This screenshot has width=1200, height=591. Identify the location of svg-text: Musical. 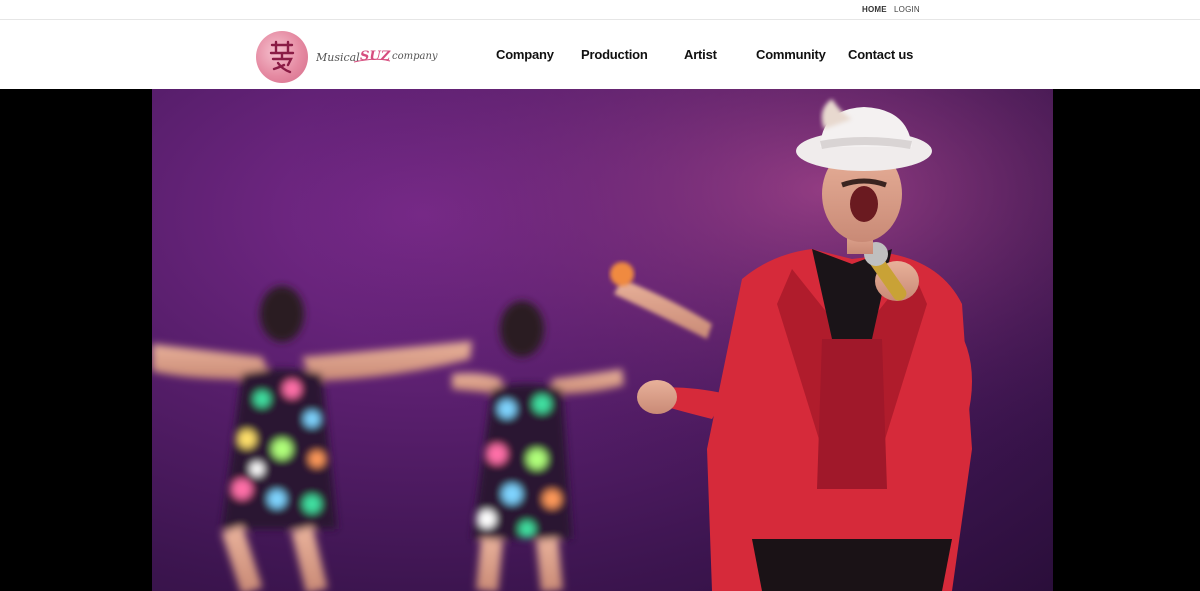
(338, 57).